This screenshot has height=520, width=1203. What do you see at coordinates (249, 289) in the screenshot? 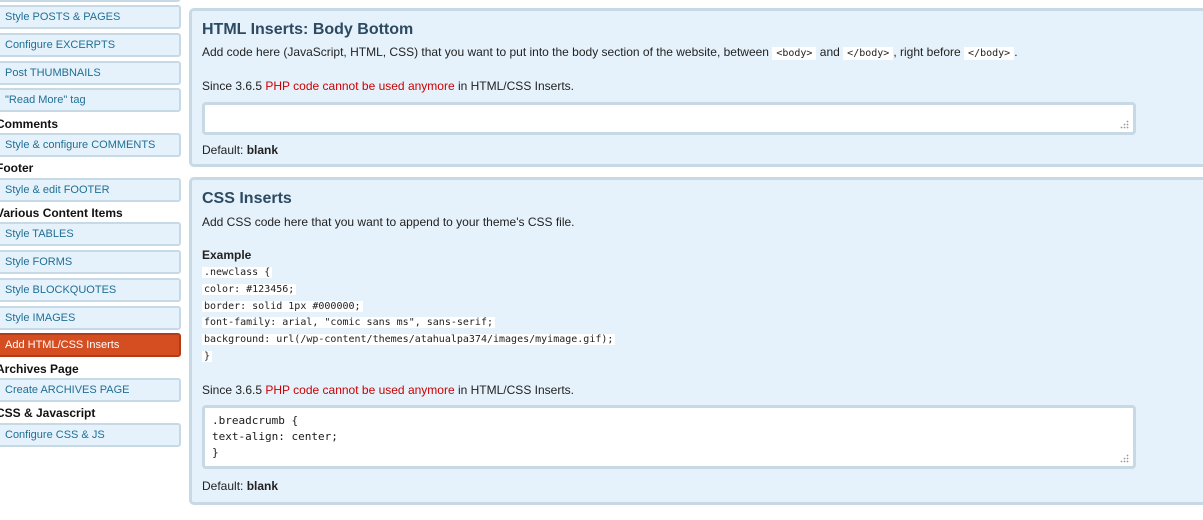
I see `code-text: color: #123456;` at bounding box center [249, 289].